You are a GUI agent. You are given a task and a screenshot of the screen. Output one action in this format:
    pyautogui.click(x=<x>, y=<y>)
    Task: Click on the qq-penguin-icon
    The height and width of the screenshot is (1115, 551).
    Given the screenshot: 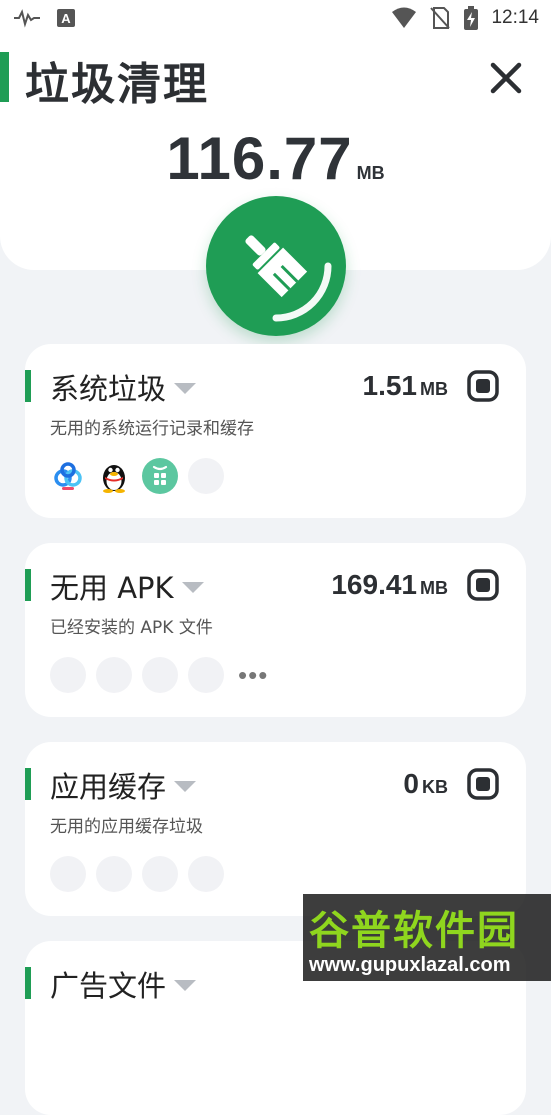 What is the action you would take?
    pyautogui.click(x=114, y=479)
    